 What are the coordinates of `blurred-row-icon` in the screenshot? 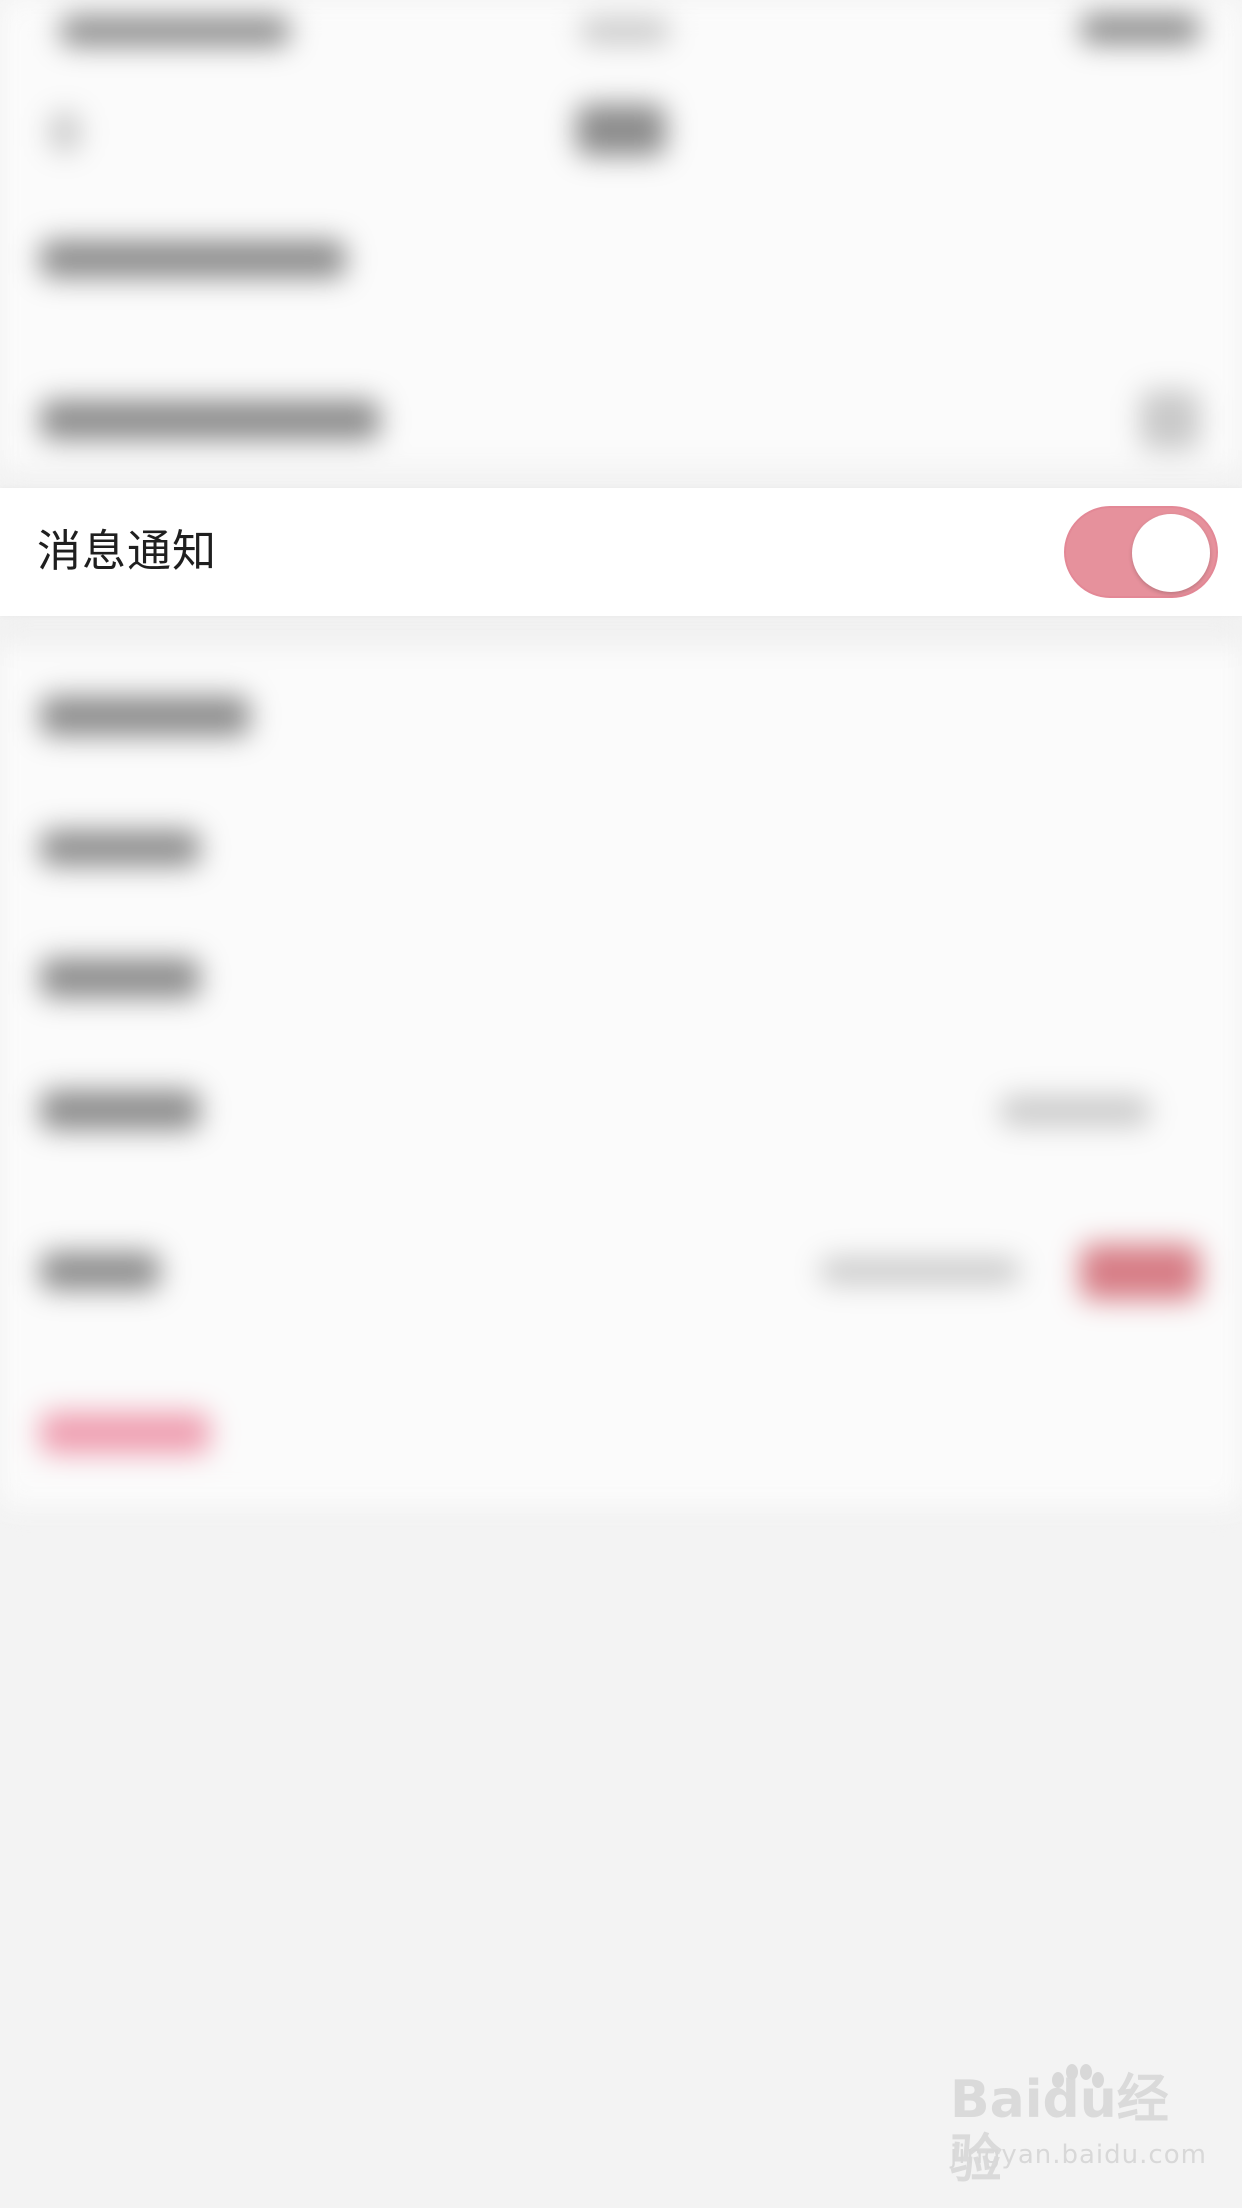 It's located at (1170, 420).